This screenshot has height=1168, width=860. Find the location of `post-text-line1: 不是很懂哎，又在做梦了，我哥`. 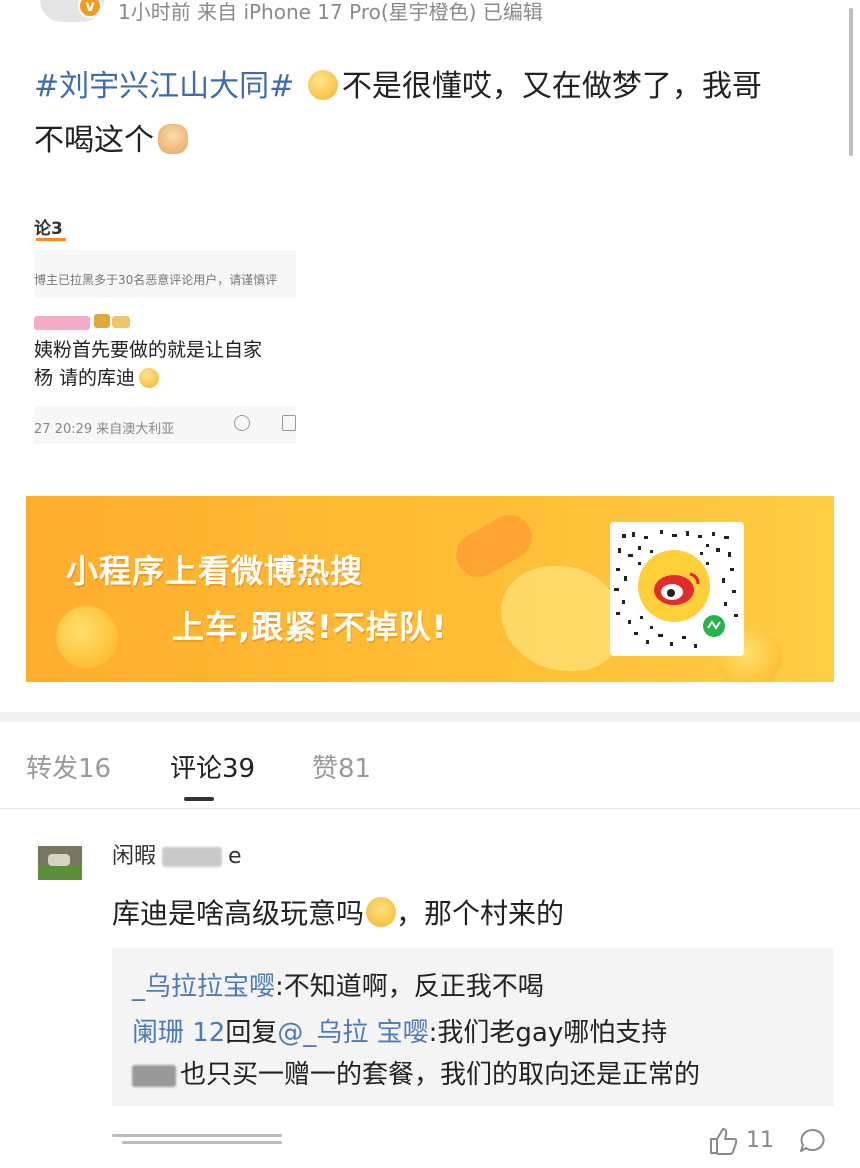

post-text-line1: 不是很懂哎，又在做梦了，我哥 is located at coordinates (551, 86).